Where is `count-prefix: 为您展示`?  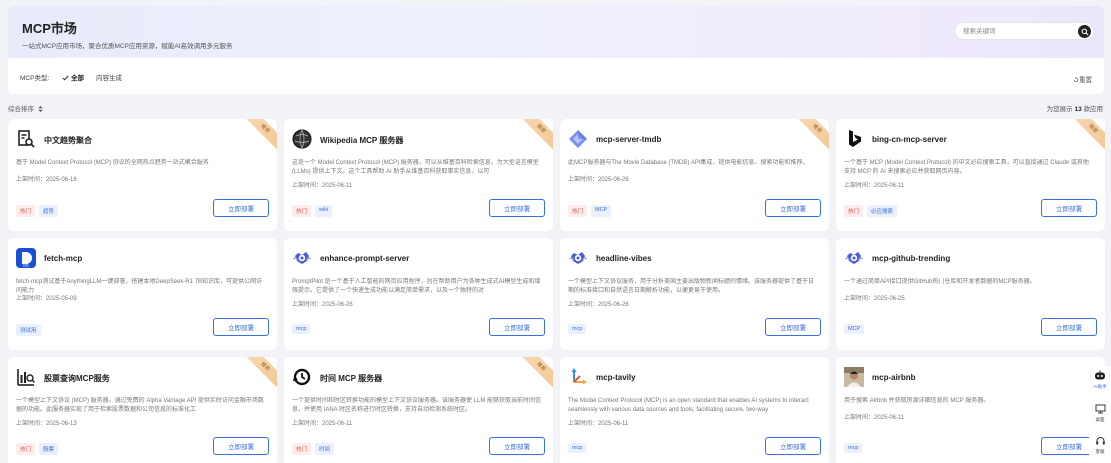
count-prefix: 为您展示 is located at coordinates (1059, 109).